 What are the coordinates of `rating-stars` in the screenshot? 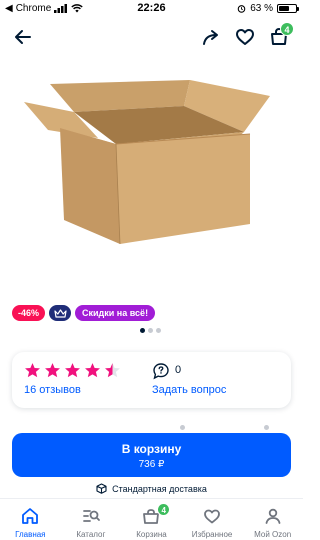 It's located at (72, 370).